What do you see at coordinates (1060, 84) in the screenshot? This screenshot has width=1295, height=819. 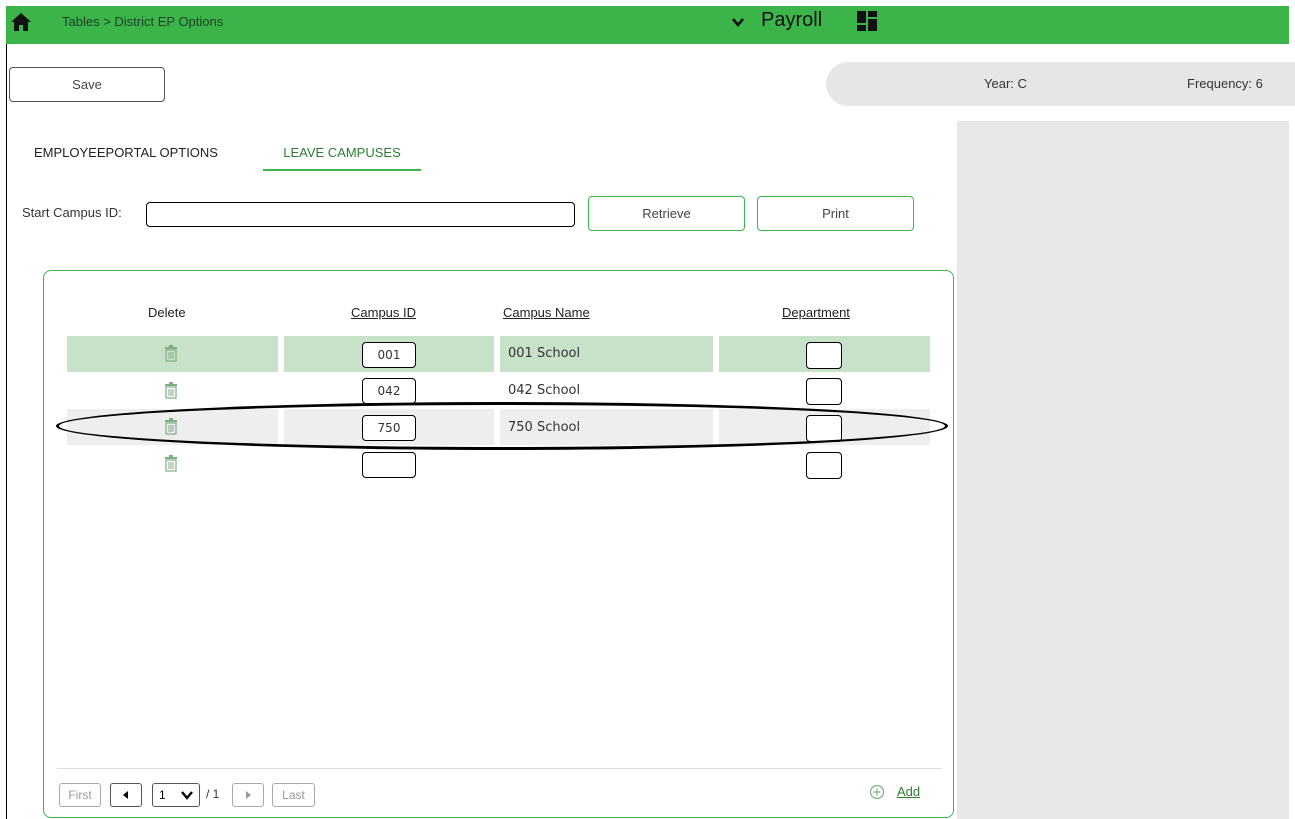 I see `info-bar: Year: C Frequency: 6` at bounding box center [1060, 84].